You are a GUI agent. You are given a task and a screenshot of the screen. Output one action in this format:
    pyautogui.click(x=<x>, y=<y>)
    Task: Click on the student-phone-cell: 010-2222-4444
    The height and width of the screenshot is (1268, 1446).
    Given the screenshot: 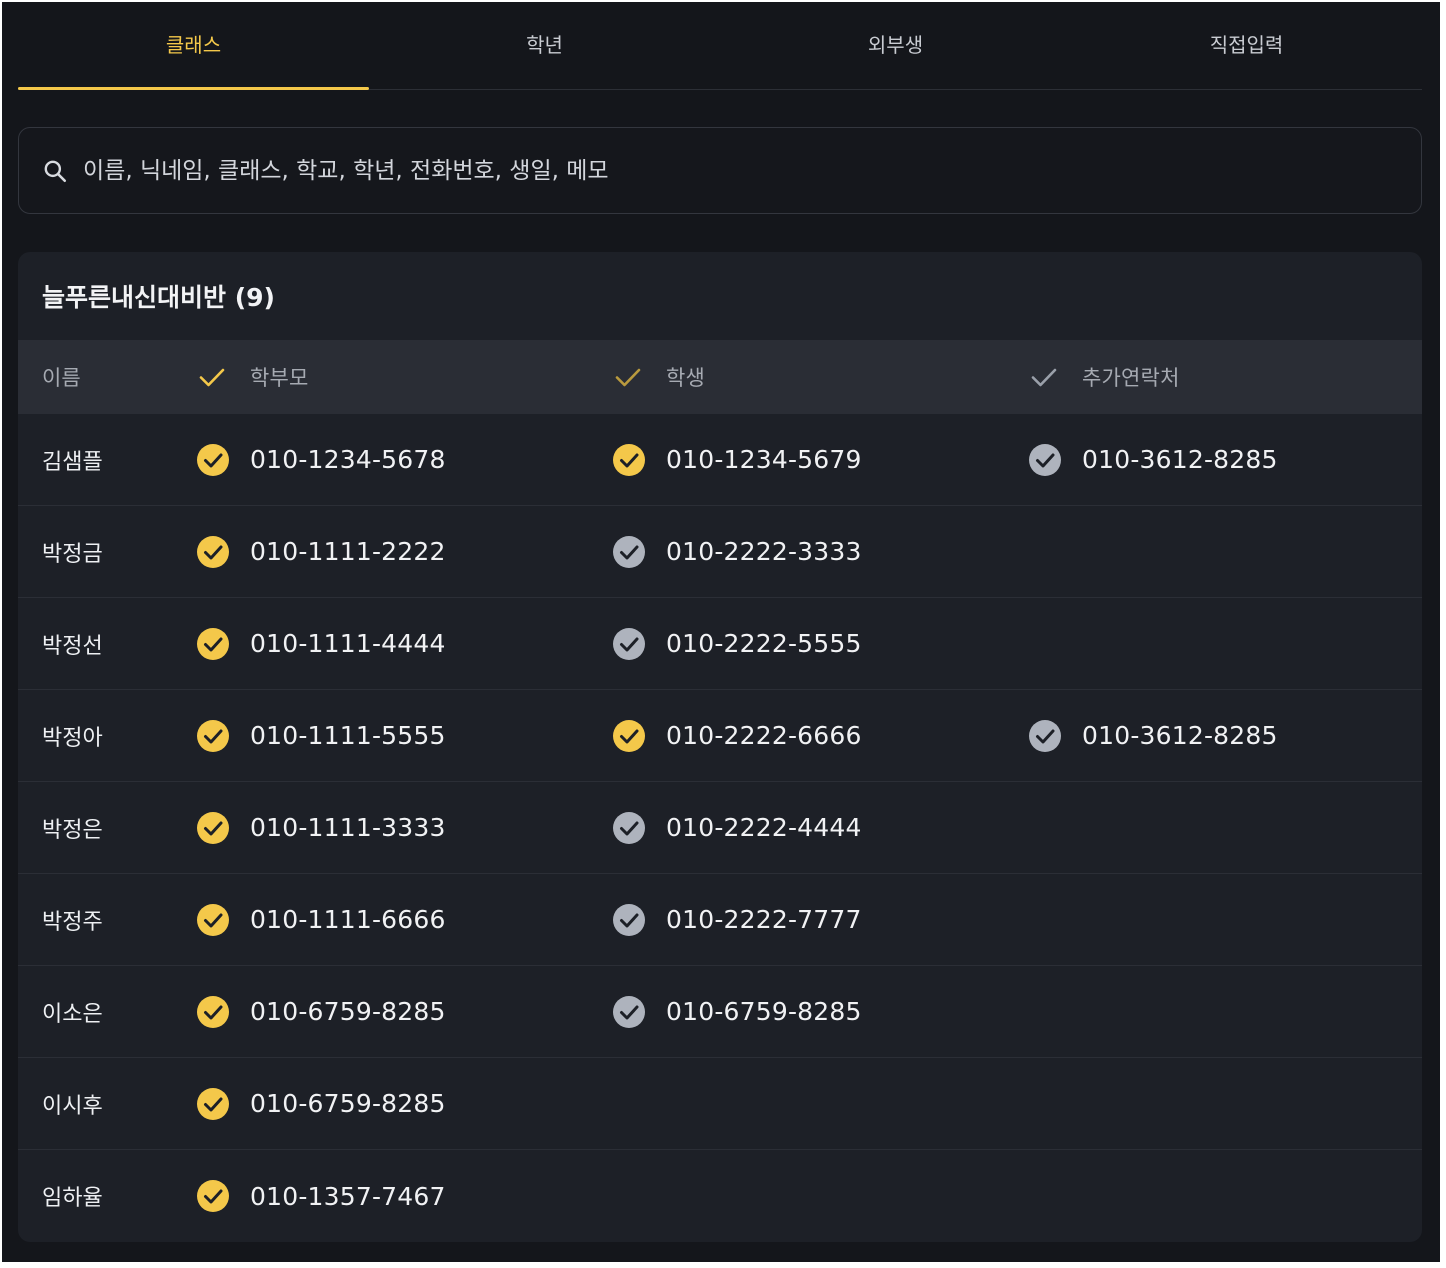 What is the action you would take?
    pyautogui.click(x=737, y=828)
    